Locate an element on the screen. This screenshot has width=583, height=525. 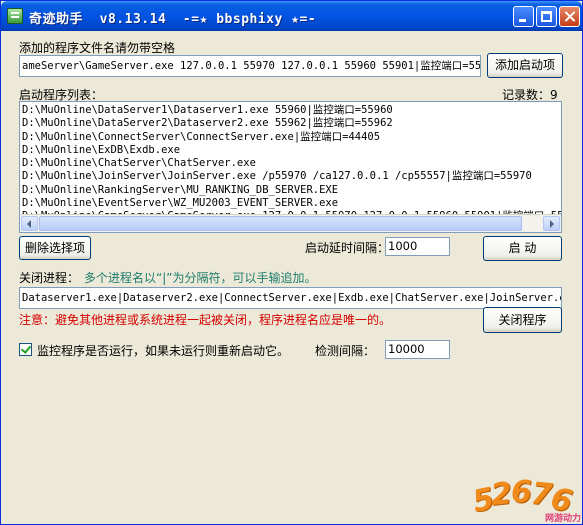
startup-list-item: D:\MuOnline\ExDB\Exdb.exe is located at coordinates (291, 150).